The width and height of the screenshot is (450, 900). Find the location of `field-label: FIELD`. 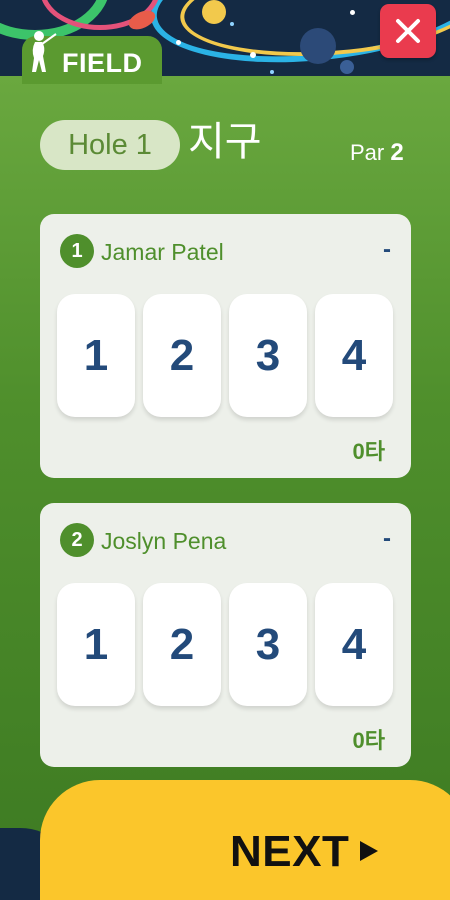

field-label: FIELD is located at coordinates (102, 63).